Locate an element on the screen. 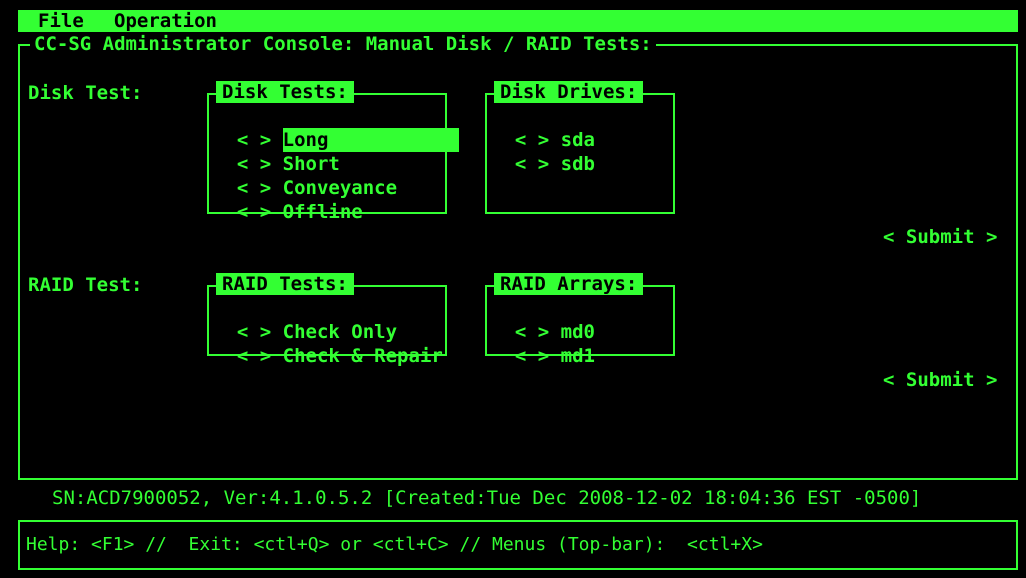 This screenshot has height=578, width=1026. disk-test-label: Disk Test: is located at coordinates (85, 93).